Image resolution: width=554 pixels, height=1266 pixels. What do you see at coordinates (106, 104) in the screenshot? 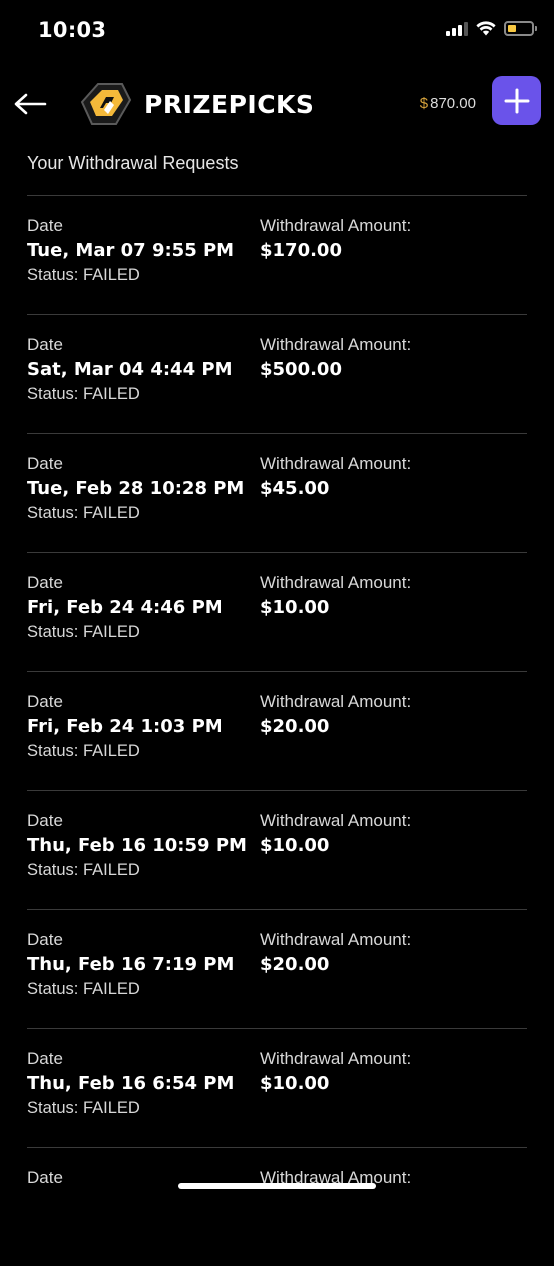
I see `prizepicks-logo-icon` at bounding box center [106, 104].